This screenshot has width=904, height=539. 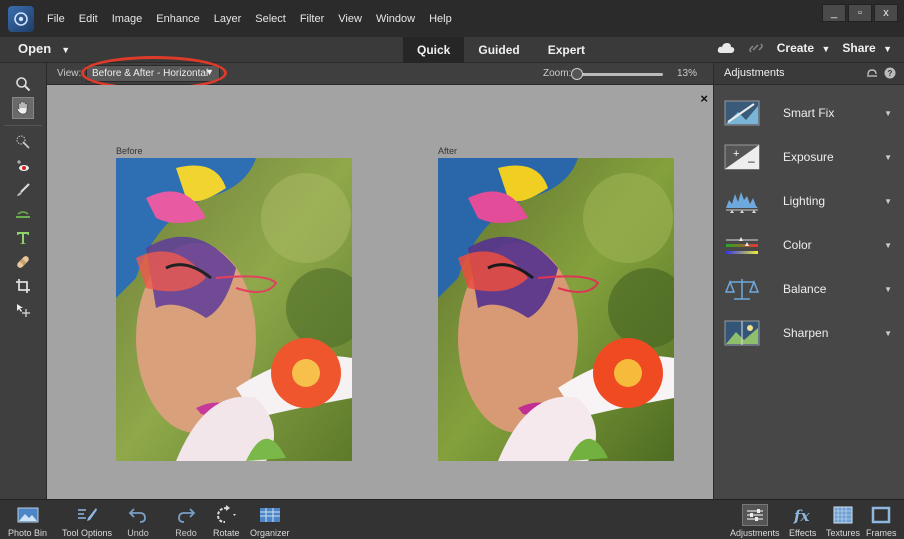 I want to click on organizer-button: Organizer, so click(x=270, y=521).